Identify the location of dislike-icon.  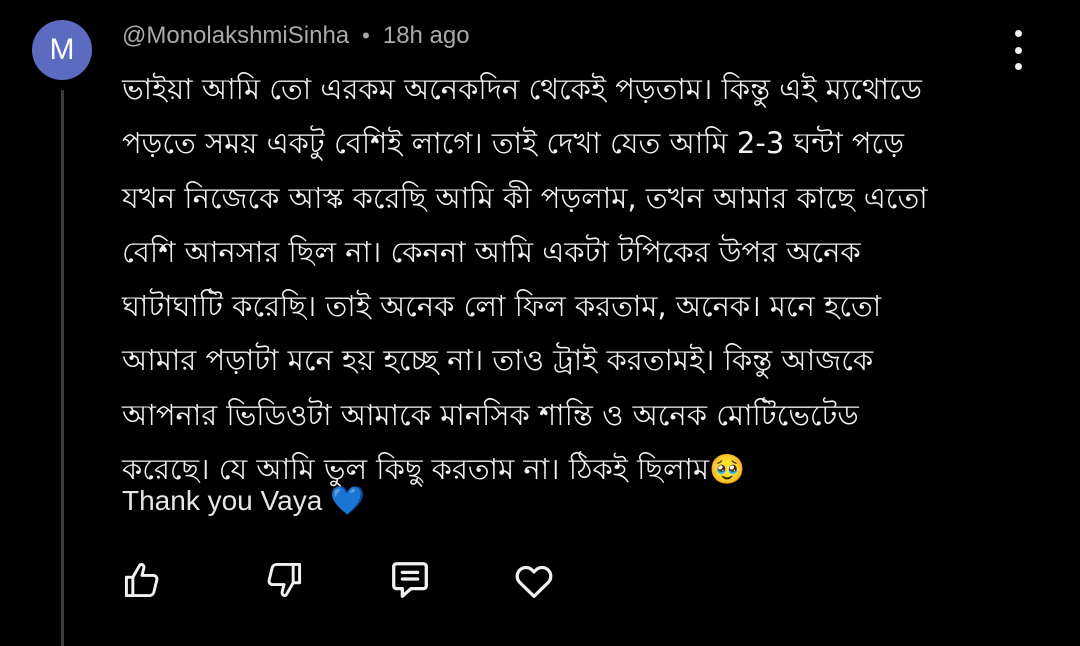
(284, 579).